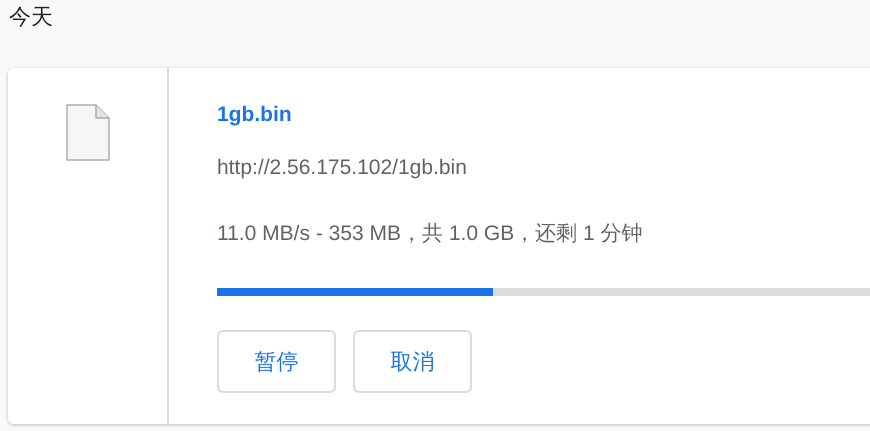 This screenshot has width=870, height=431. I want to click on file-name-link: 1gb.bin, so click(543, 114).